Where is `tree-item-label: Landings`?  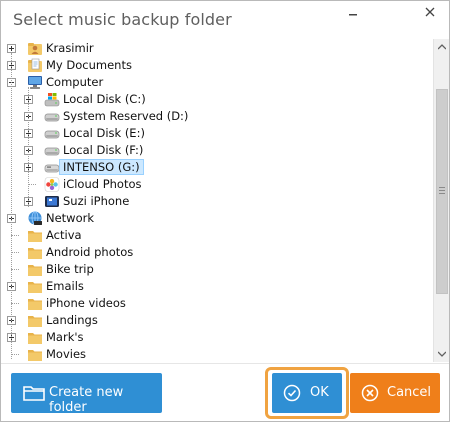 tree-item-label: Landings is located at coordinates (72, 320).